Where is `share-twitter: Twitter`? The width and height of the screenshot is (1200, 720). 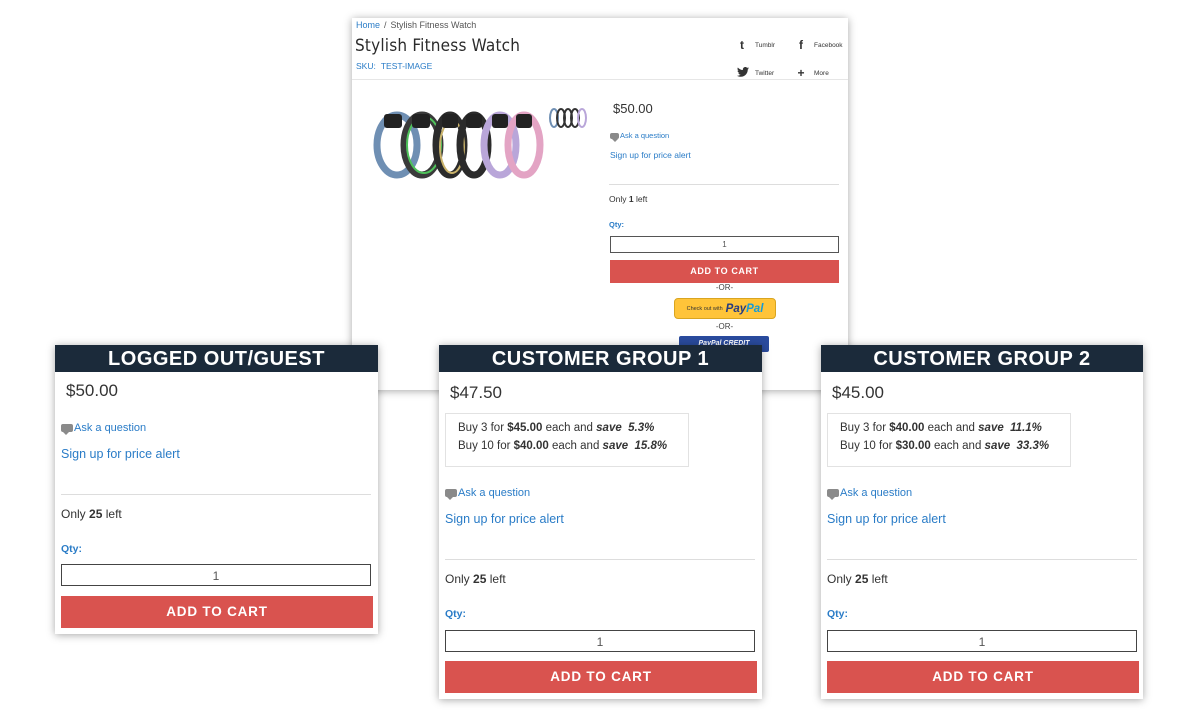
share-twitter: Twitter is located at coordinates (755, 73).